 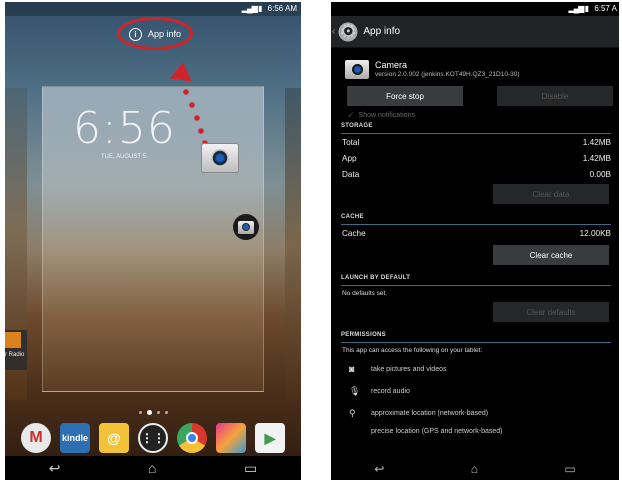 I want to click on action-buttons: Force stop Disable, so click(x=475, y=94).